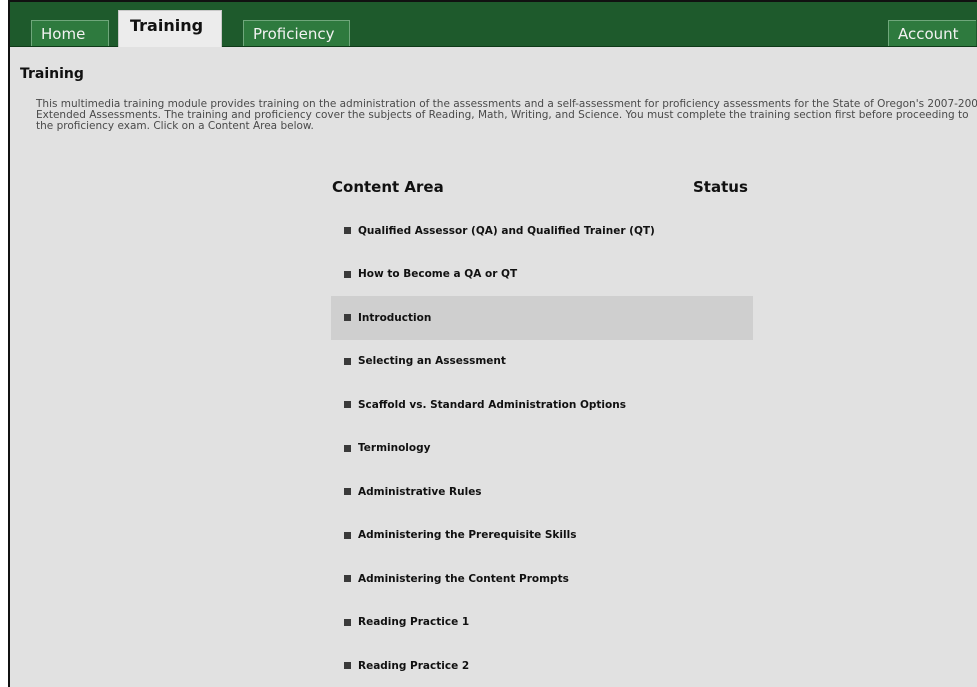  Describe the element at coordinates (542, 275) in the screenshot. I see `content-area-item-become-qa: How to Become a QA or QT` at that location.